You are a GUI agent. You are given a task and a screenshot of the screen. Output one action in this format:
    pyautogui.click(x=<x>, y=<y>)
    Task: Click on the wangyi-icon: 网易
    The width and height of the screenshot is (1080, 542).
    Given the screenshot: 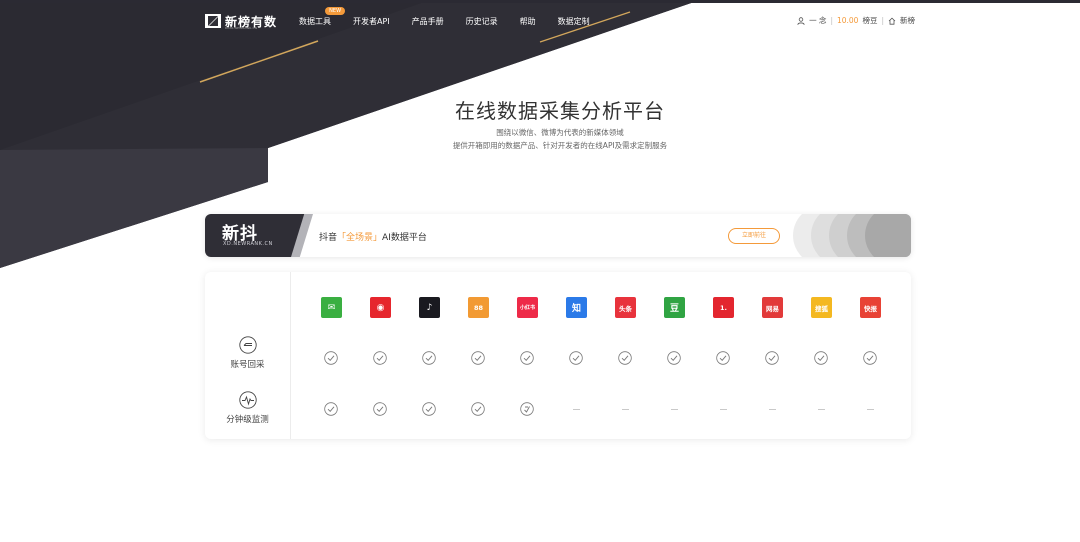 What is the action you would take?
    pyautogui.click(x=772, y=307)
    